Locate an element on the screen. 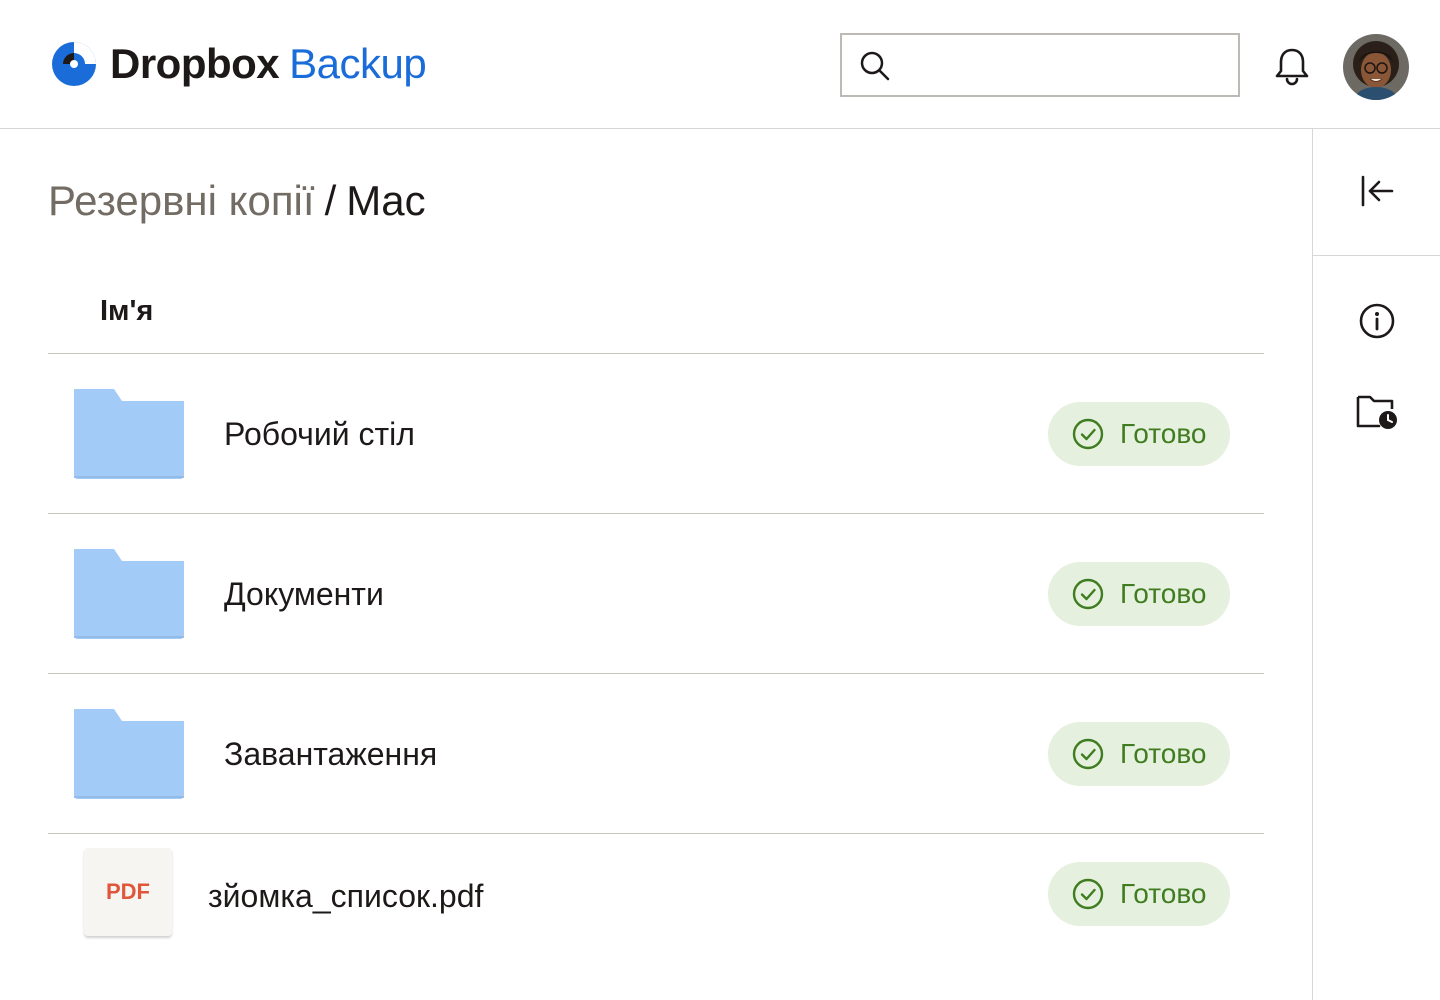 The image size is (1440, 1000). folder-clock-icon is located at coordinates (1377, 411).